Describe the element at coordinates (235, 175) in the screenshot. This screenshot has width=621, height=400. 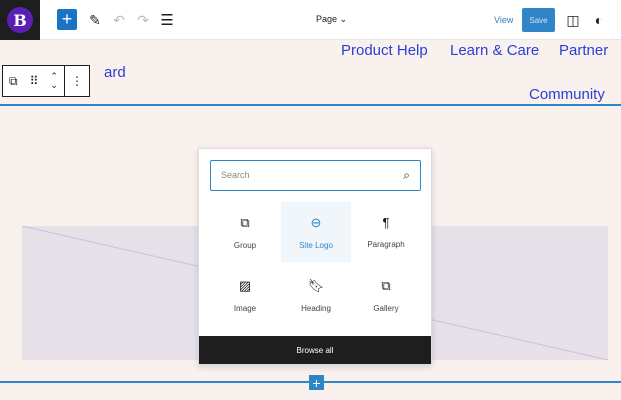
I see `search-placeholder: Search` at that location.